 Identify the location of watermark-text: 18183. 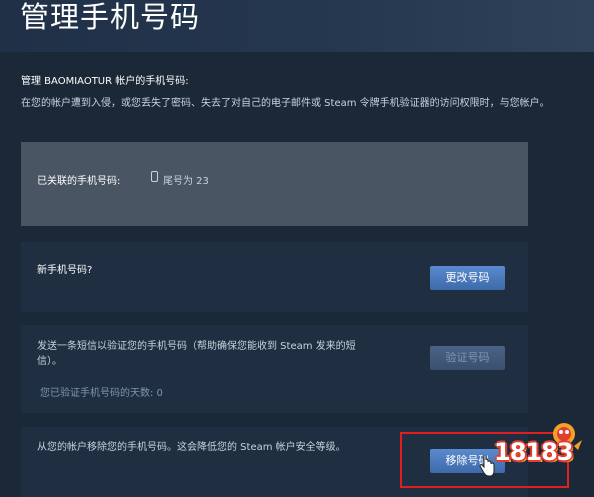
(533, 452).